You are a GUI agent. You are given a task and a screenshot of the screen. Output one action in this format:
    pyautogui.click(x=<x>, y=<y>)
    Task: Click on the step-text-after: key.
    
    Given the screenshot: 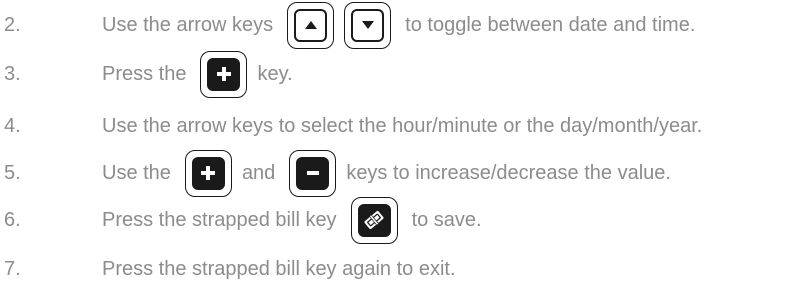 What is the action you would take?
    pyautogui.click(x=275, y=73)
    